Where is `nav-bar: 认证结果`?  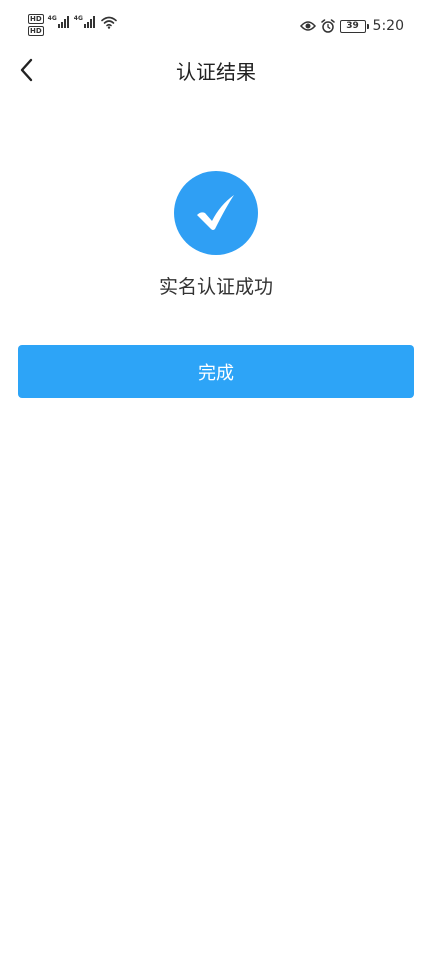
nav-bar: 认证结果 is located at coordinates (216, 72).